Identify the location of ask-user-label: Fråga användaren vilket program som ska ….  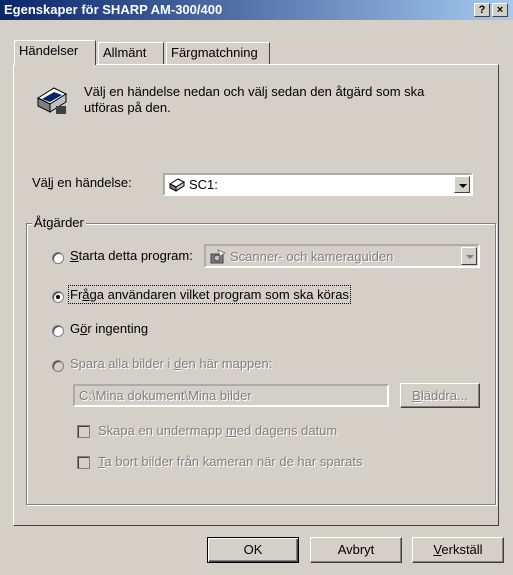
(209, 294).